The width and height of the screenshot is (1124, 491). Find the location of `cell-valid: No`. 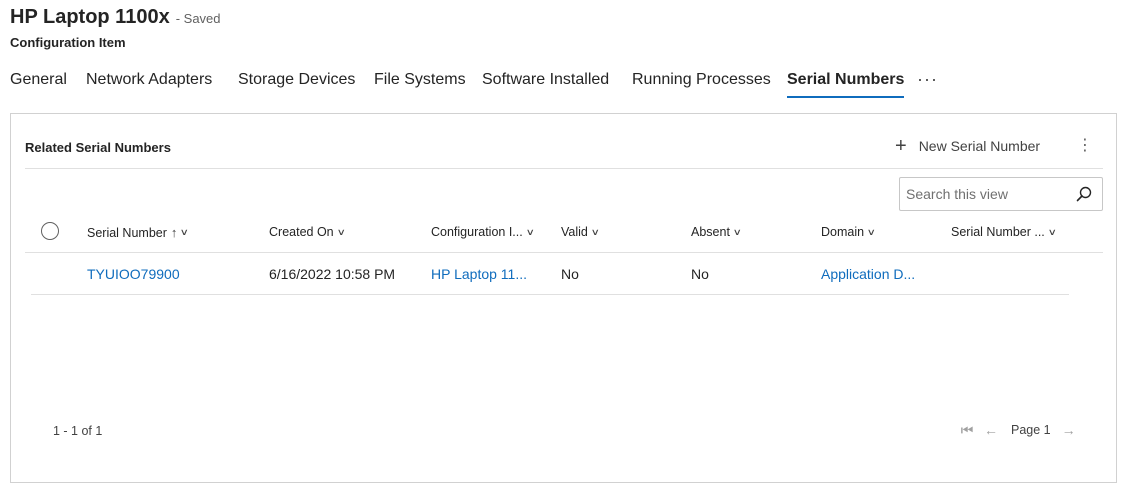

cell-valid: No is located at coordinates (570, 274).